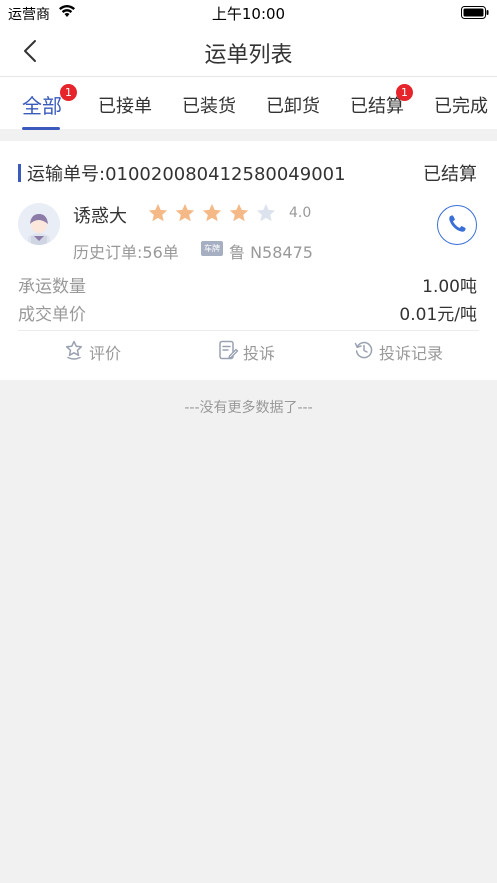 The image size is (497, 883). I want to click on review-icon, so click(74, 350).